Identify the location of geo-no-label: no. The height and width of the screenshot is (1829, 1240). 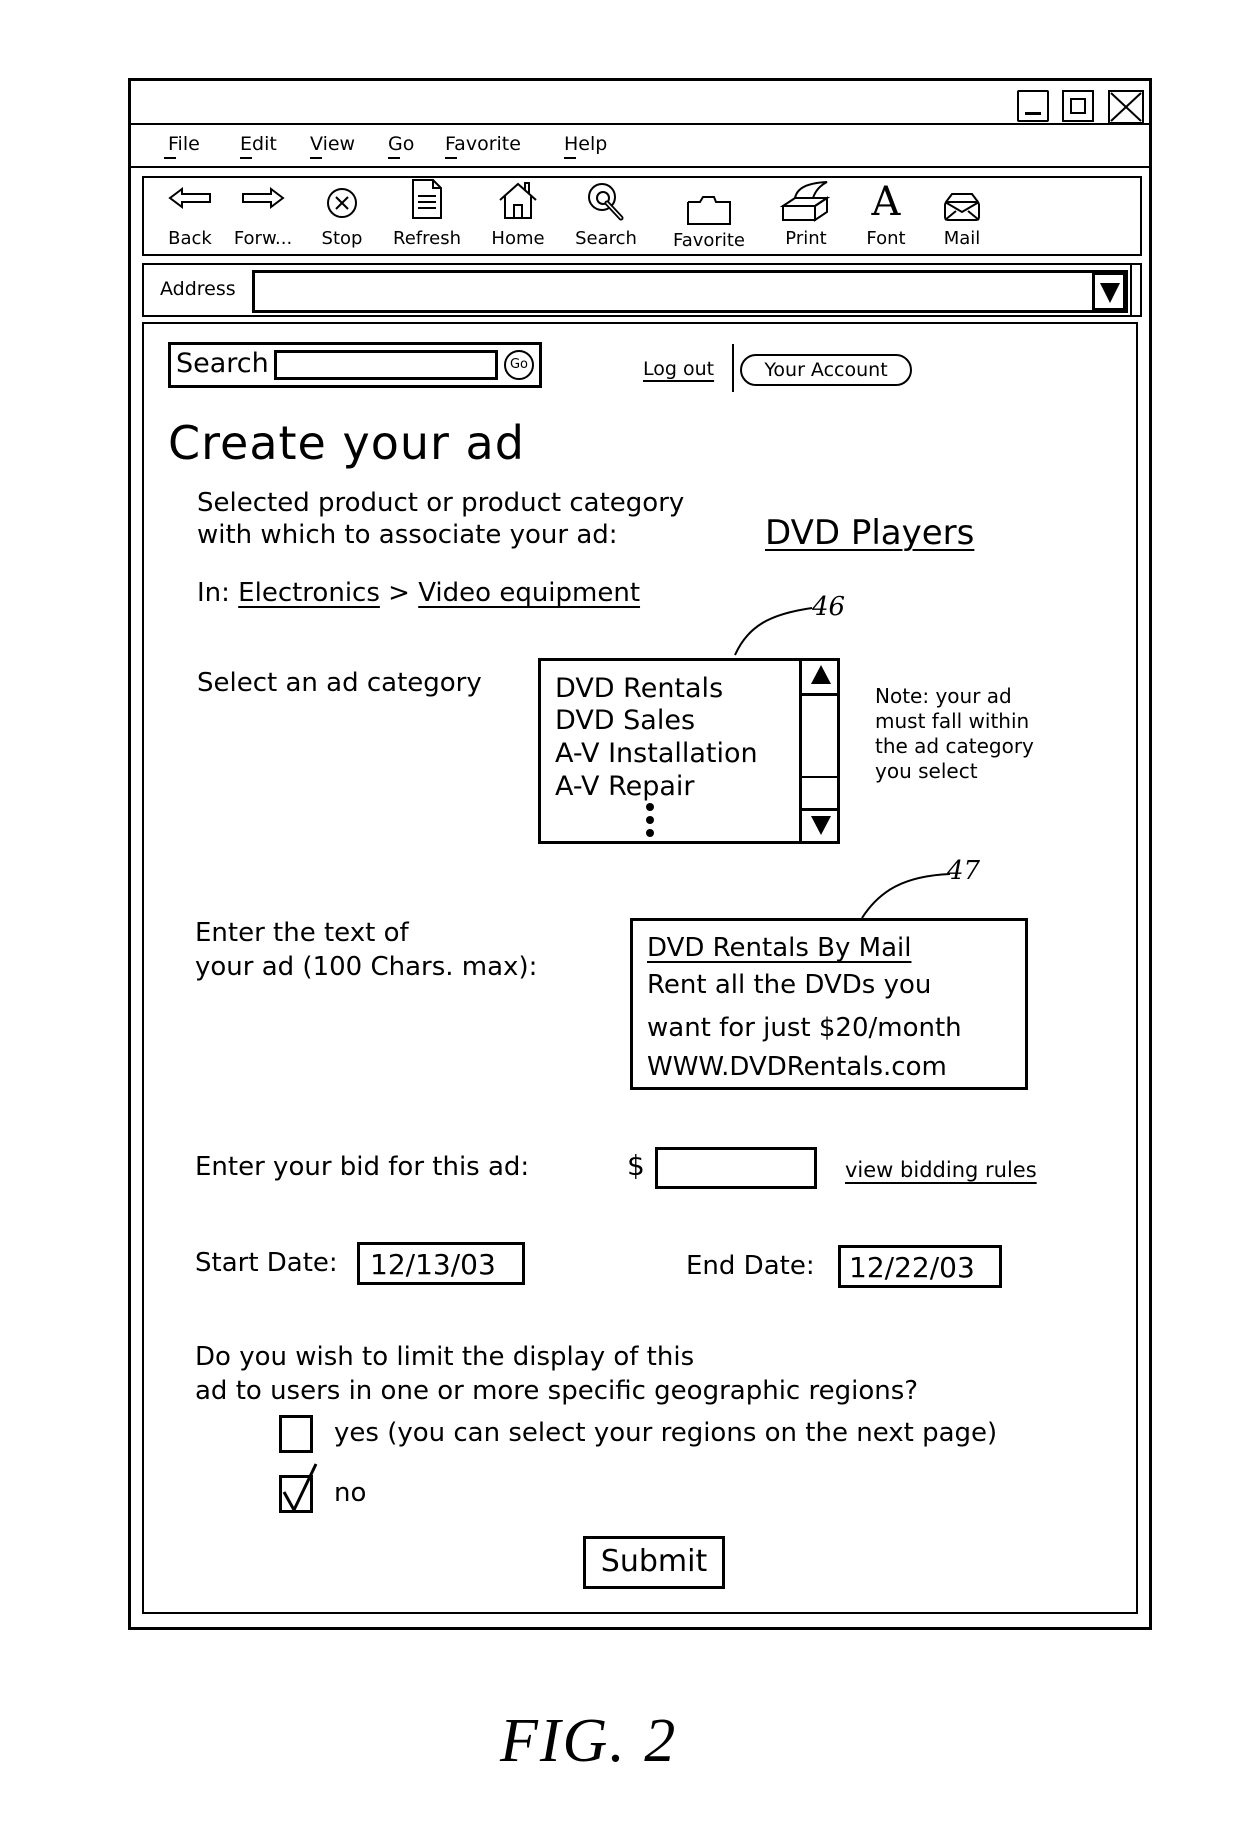
(350, 1493).